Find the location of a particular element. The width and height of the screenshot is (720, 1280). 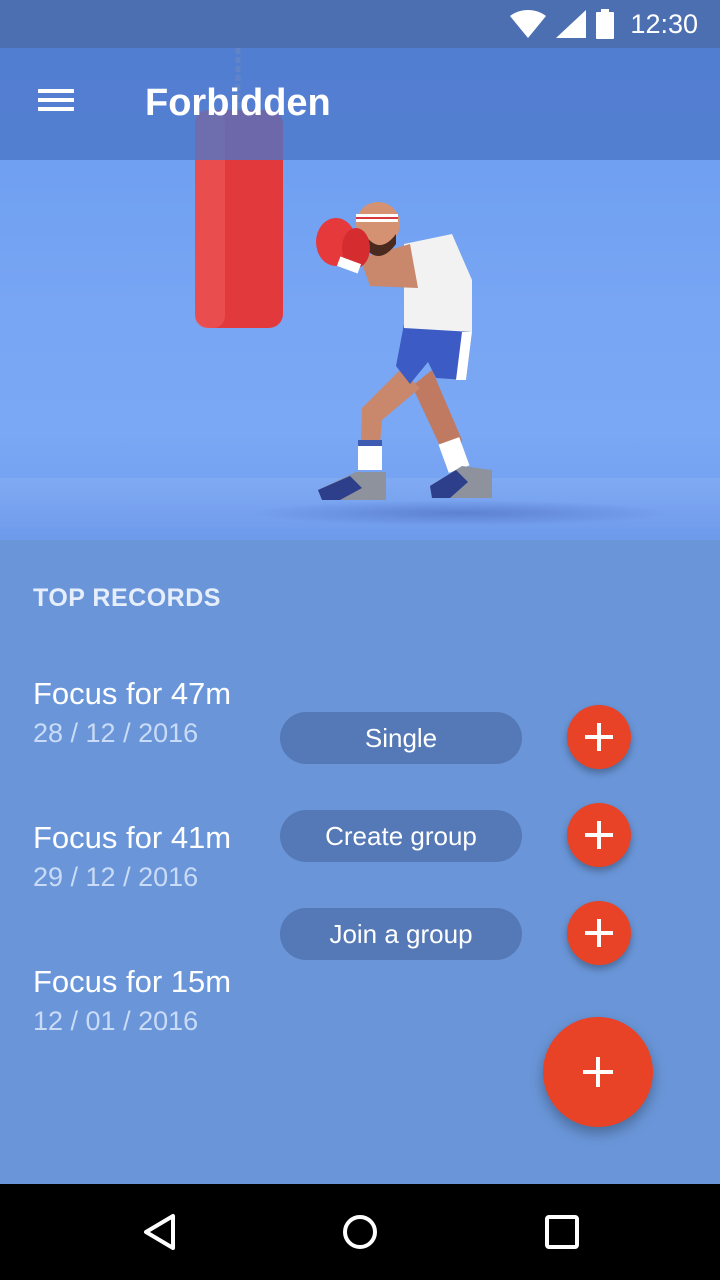

status-bar: 12:30 is located at coordinates (360, 24).